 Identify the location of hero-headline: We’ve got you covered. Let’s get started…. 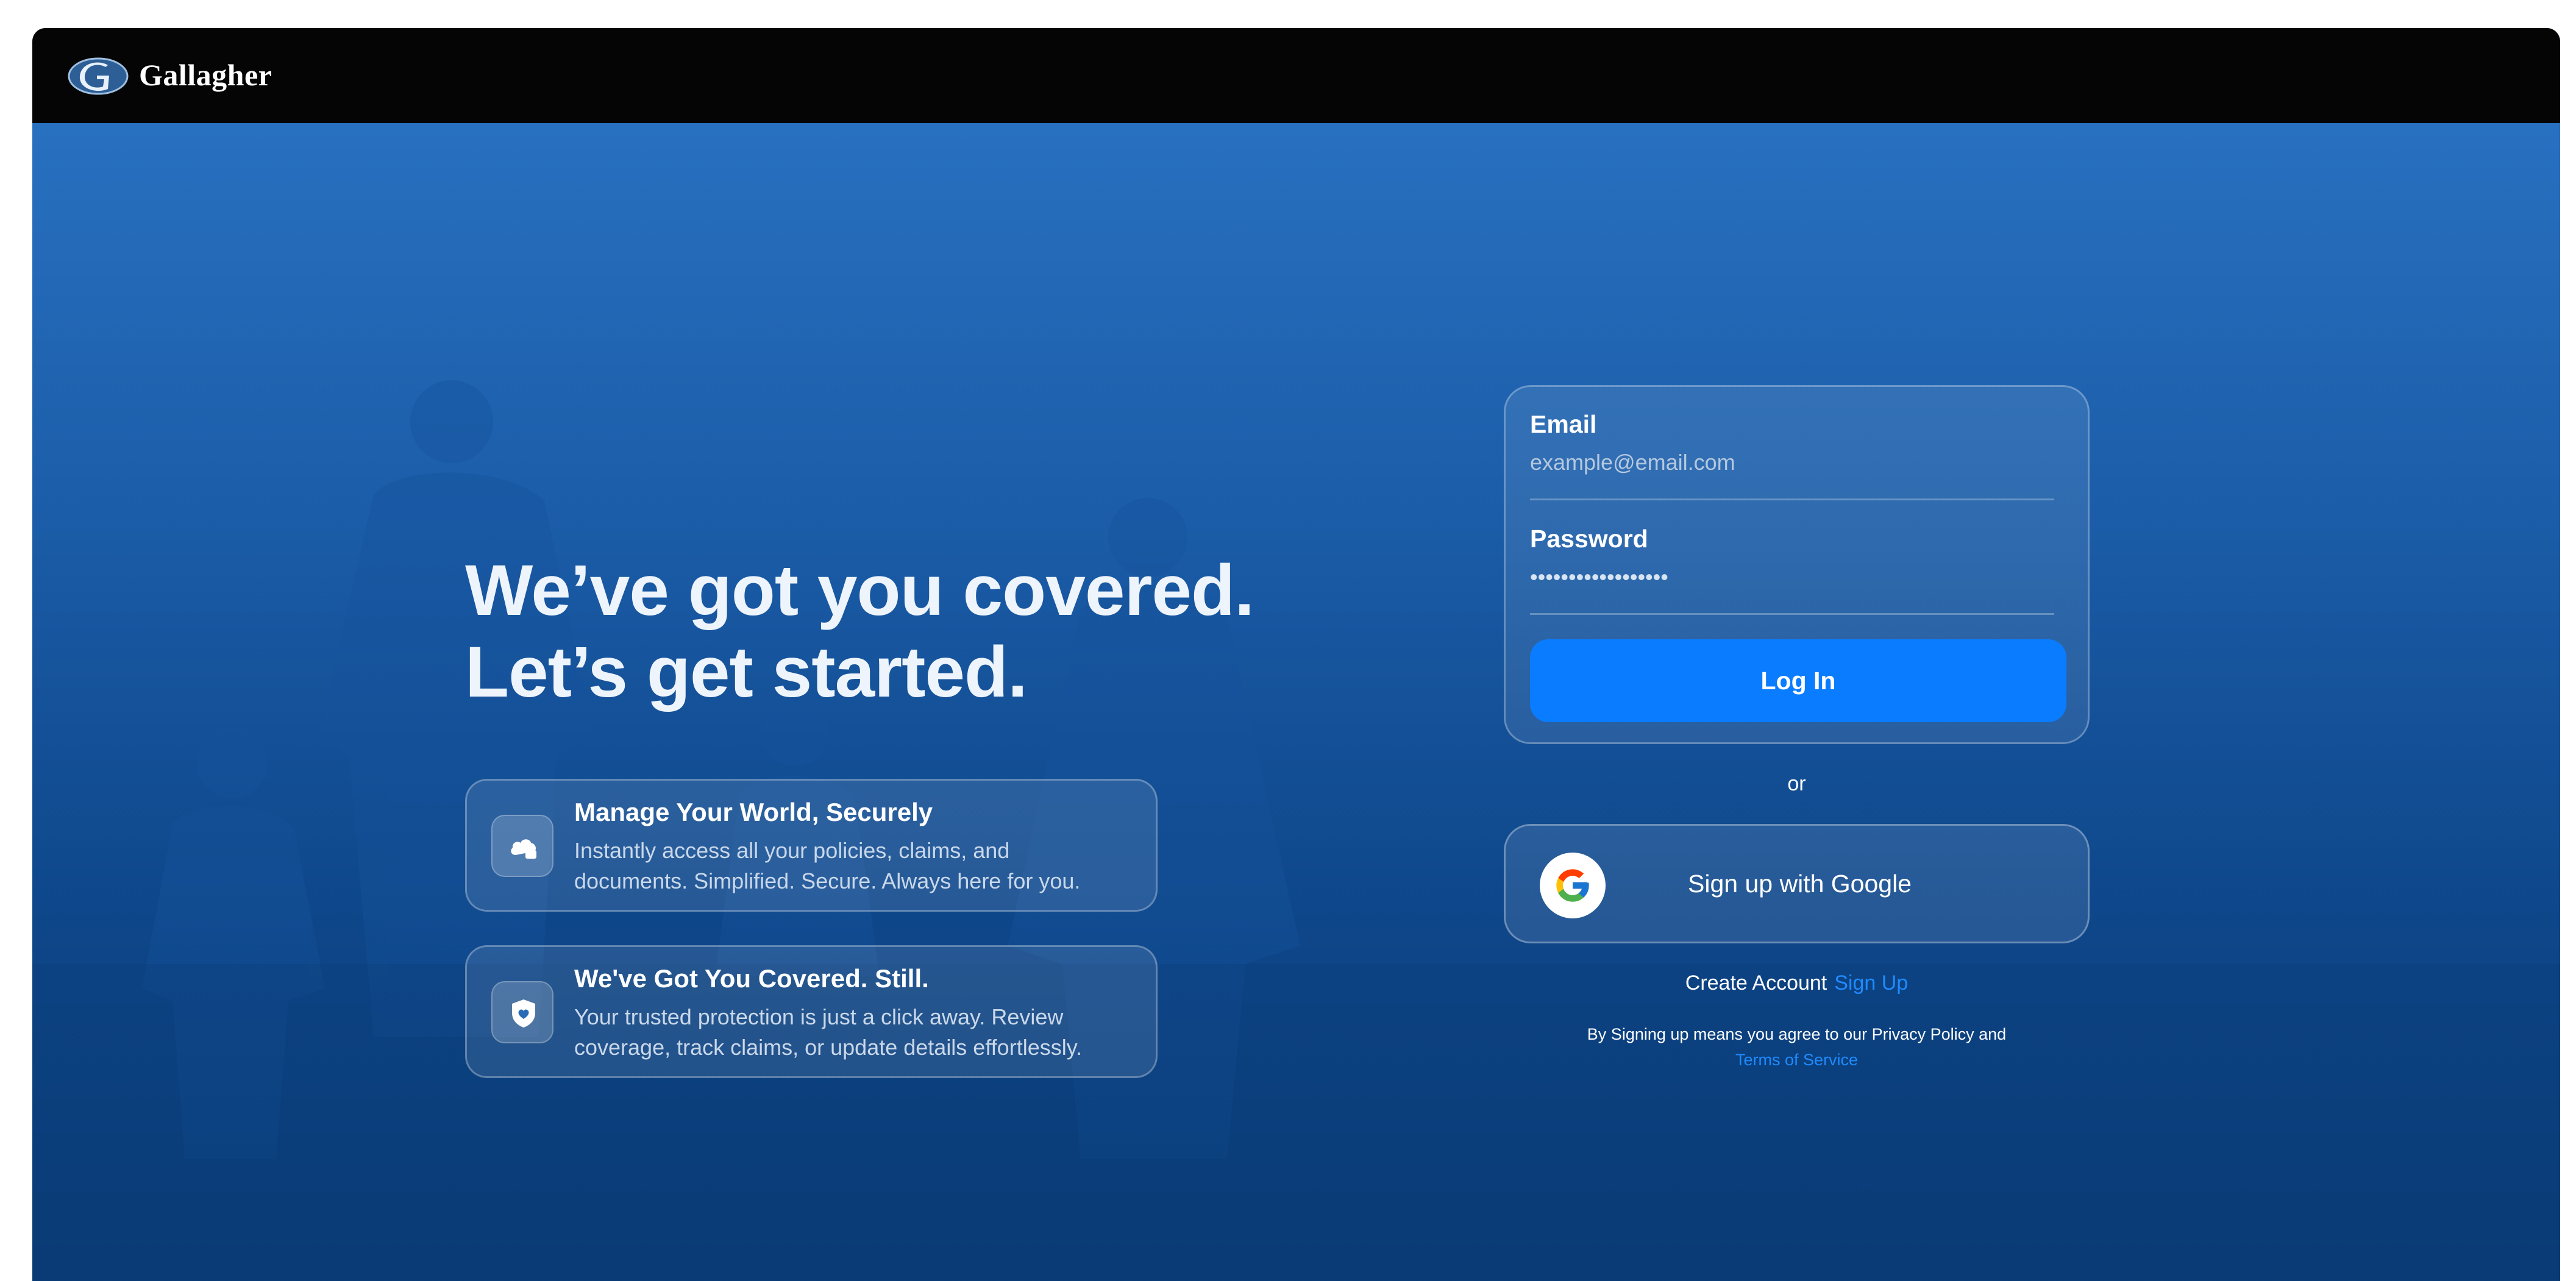
(859, 631).